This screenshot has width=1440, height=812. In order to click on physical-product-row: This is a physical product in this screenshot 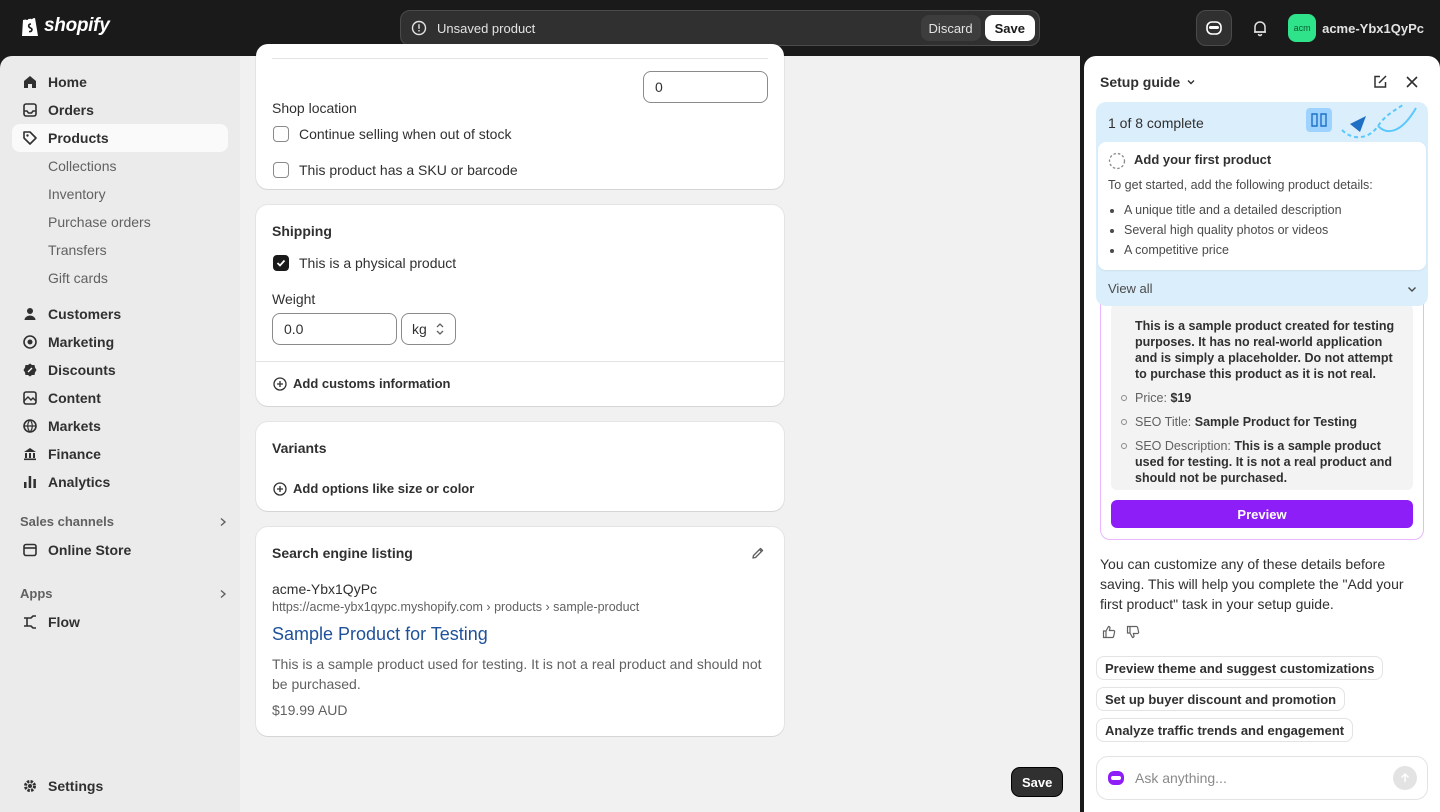, I will do `click(364, 263)`.